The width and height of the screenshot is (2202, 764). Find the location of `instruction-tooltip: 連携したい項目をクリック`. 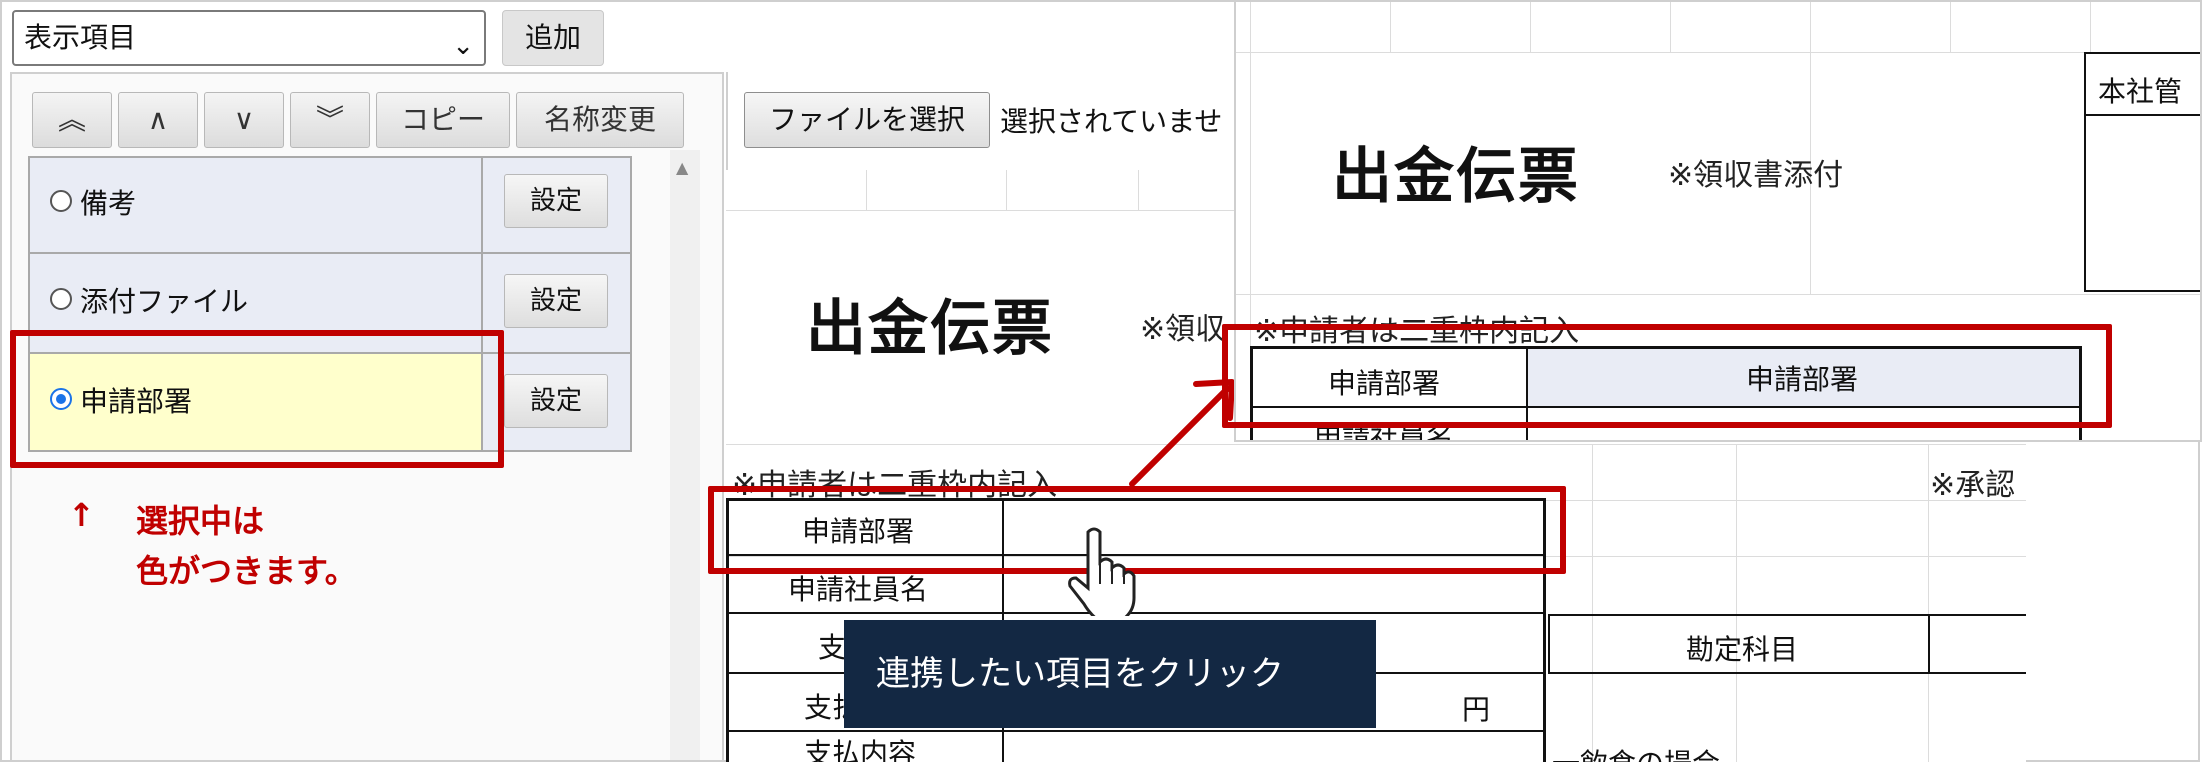

instruction-tooltip: 連携したい項目をクリック is located at coordinates (1110, 674).